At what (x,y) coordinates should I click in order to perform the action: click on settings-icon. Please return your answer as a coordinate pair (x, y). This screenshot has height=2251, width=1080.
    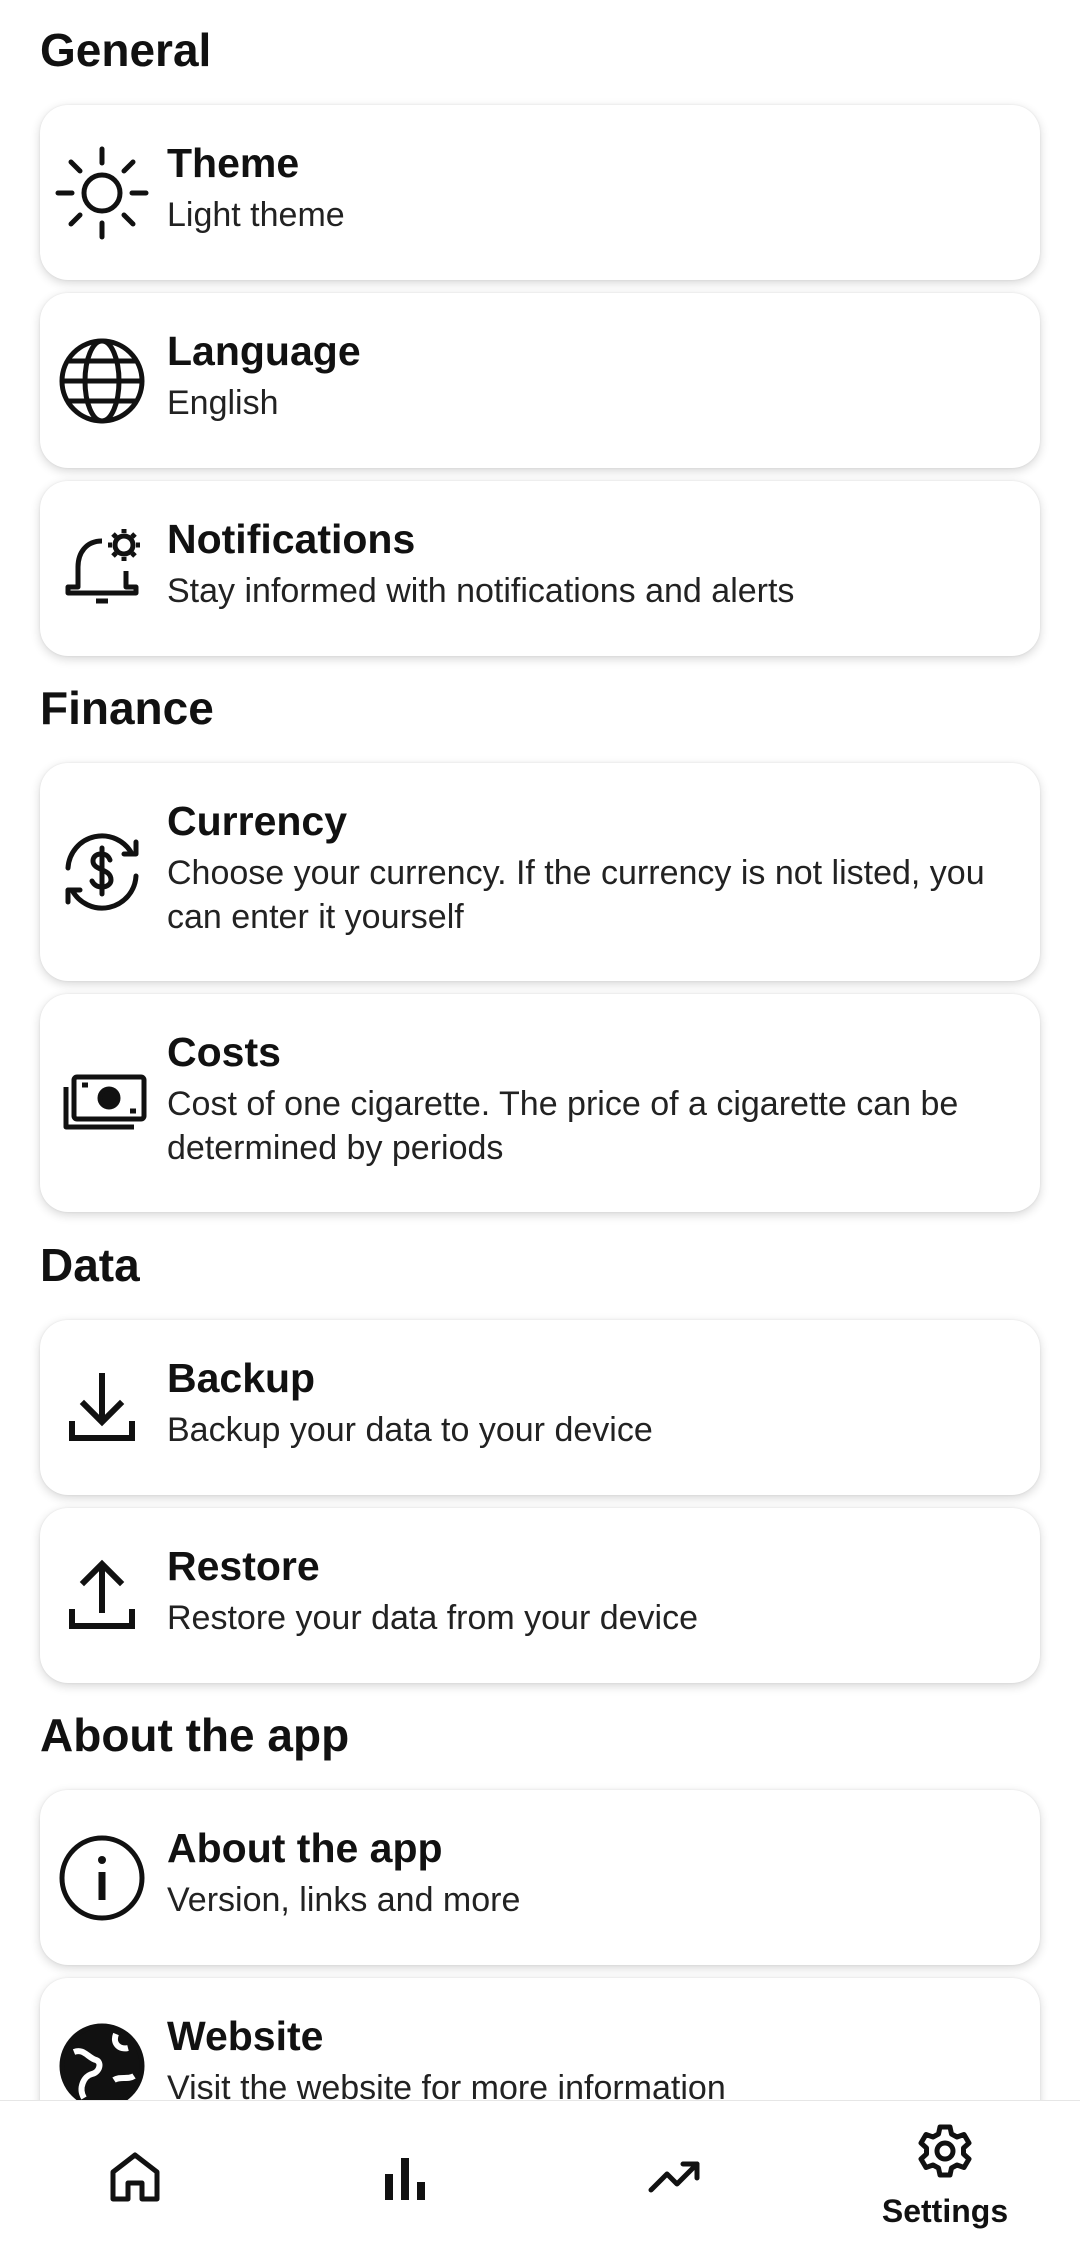
    Looking at the image, I should click on (945, 2151).